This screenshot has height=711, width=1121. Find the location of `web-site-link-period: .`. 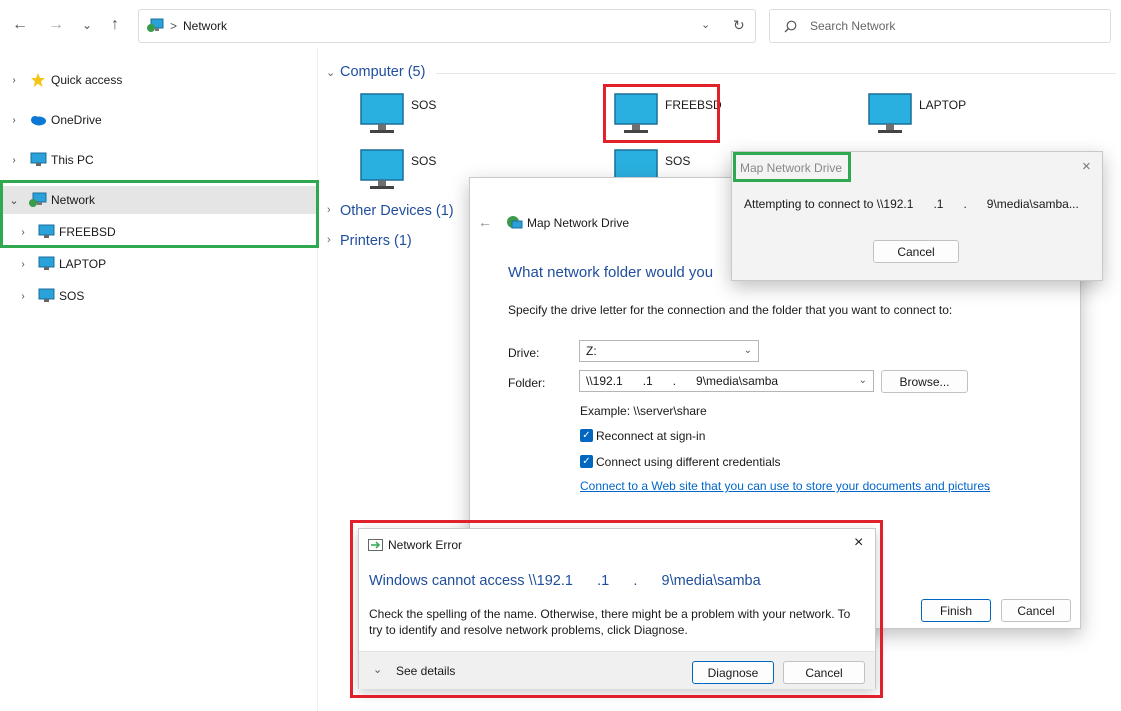

web-site-link-period: . is located at coordinates (989, 486).